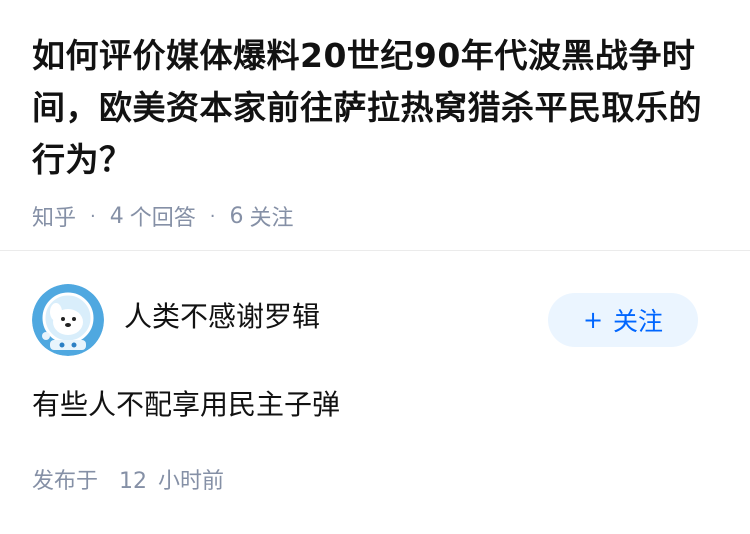 This screenshot has height=534, width=750. I want to click on follow-button: + 关注, so click(623, 320).